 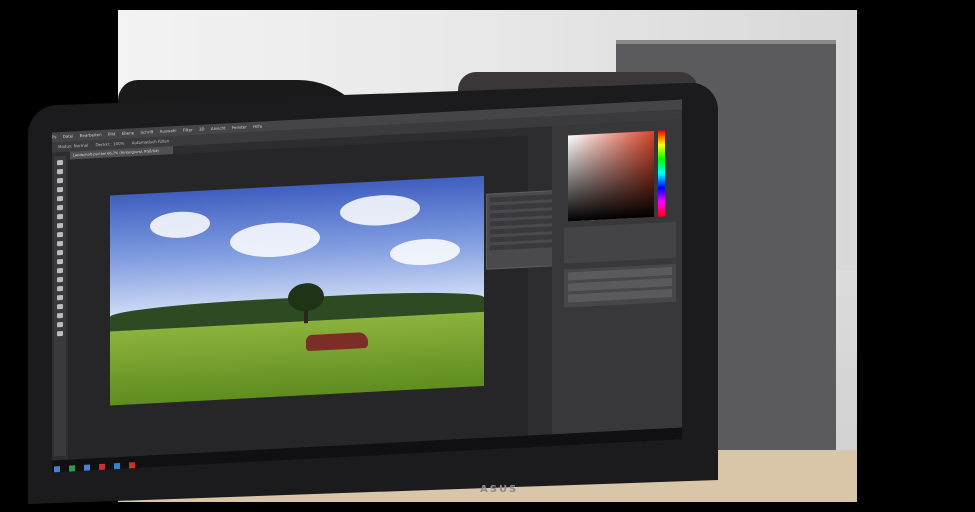 What do you see at coordinates (60, 279) in the screenshot?
I see `dodge-tool-icon` at bounding box center [60, 279].